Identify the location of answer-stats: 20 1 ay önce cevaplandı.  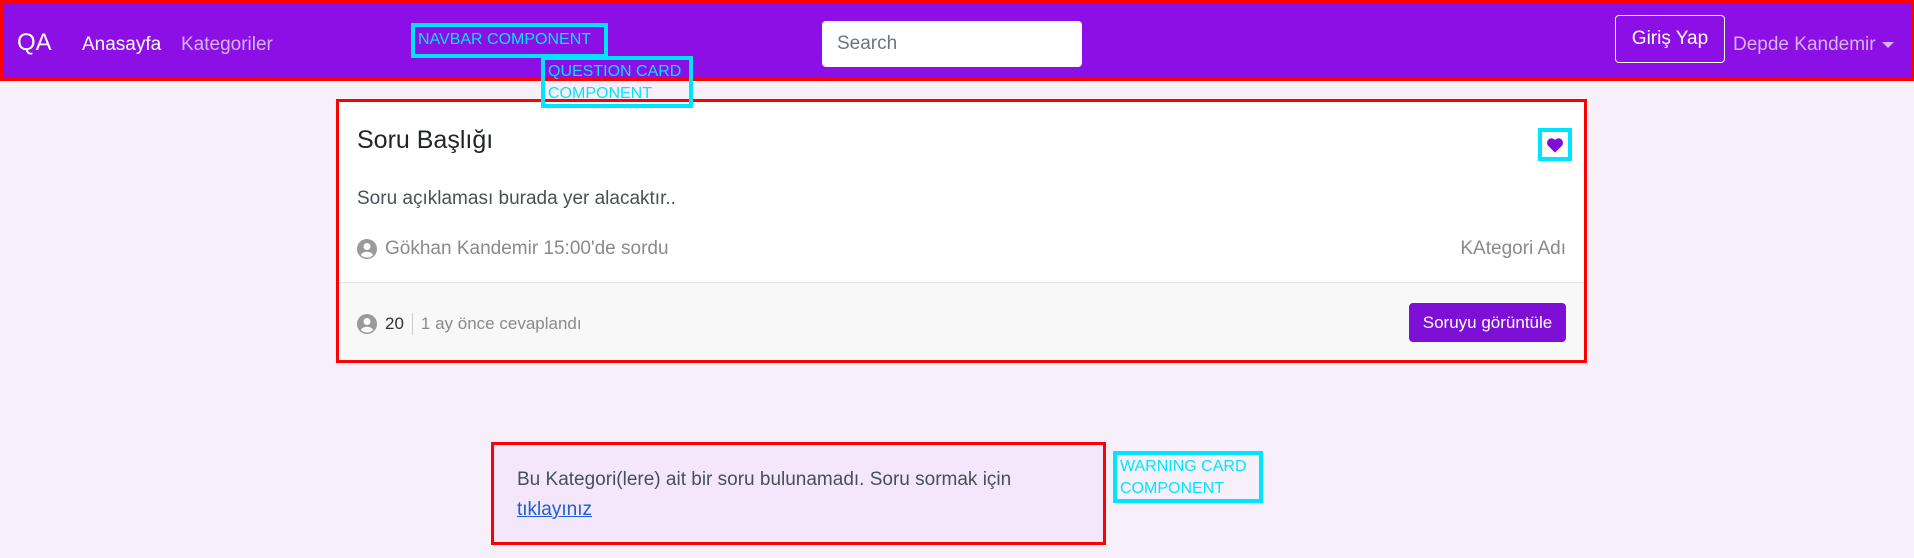
(469, 324).